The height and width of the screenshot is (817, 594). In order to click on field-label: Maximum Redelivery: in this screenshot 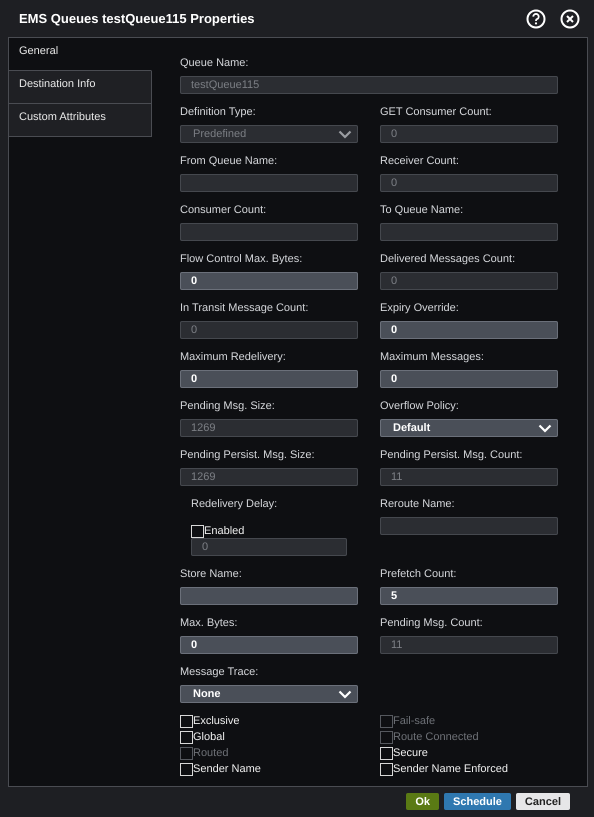, I will do `click(233, 357)`.